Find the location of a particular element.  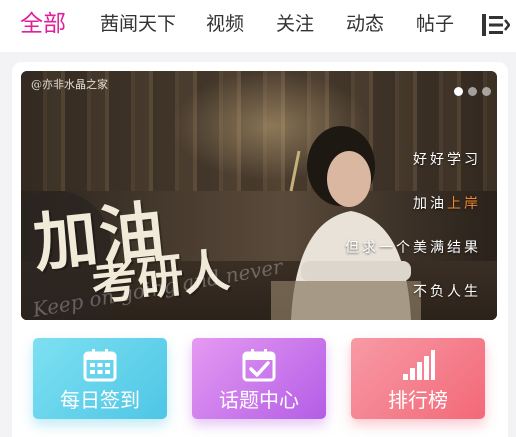

tab-moments: 动态 is located at coordinates (365, 25).